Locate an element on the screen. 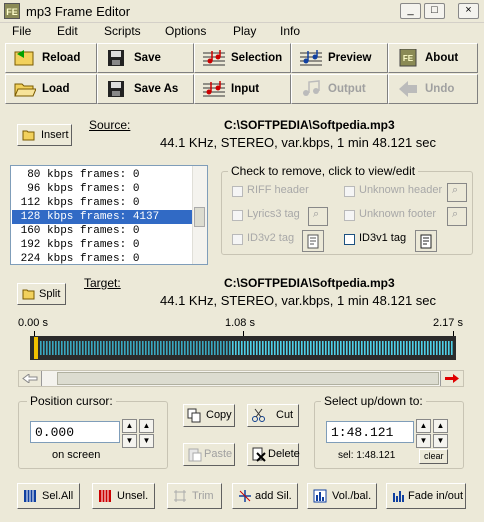  timeline-mid: 1.08 s is located at coordinates (240, 323).